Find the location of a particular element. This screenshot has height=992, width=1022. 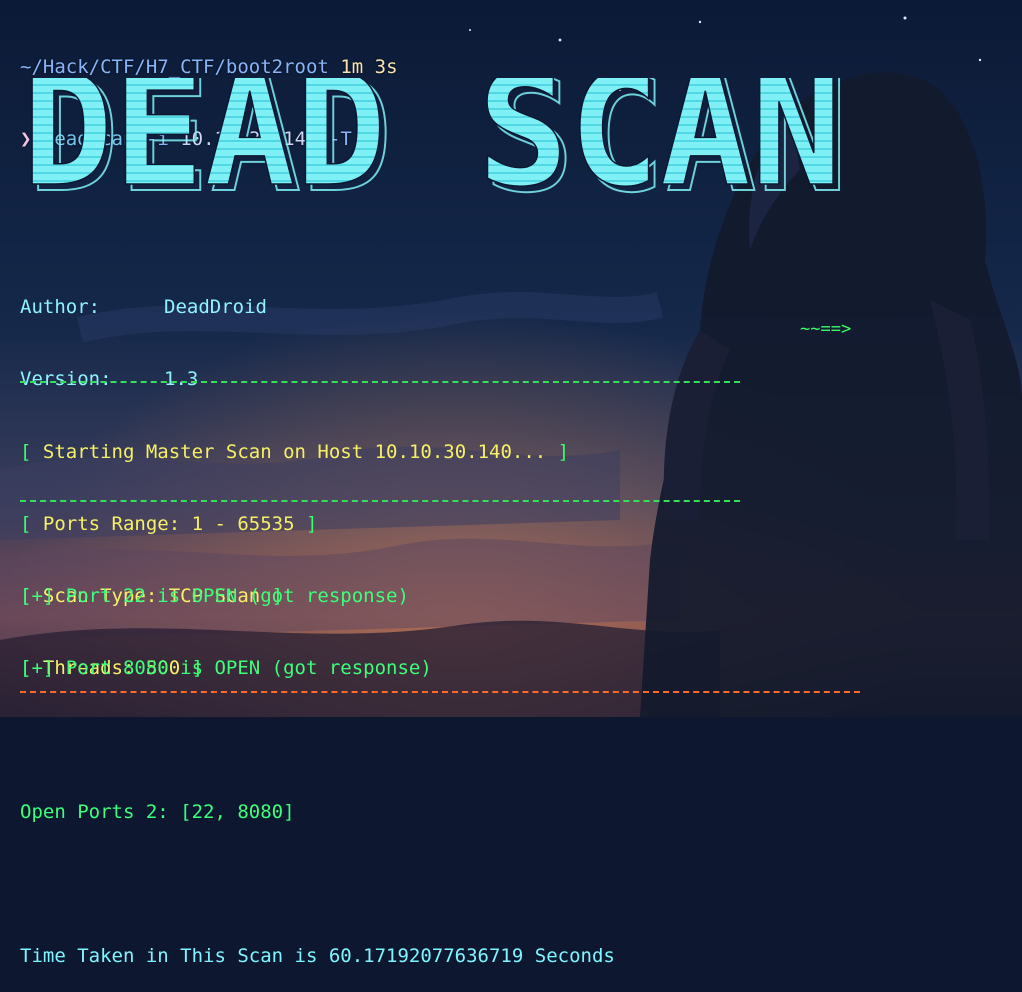

version-row: Version: 1.3 is located at coordinates (143, 379).